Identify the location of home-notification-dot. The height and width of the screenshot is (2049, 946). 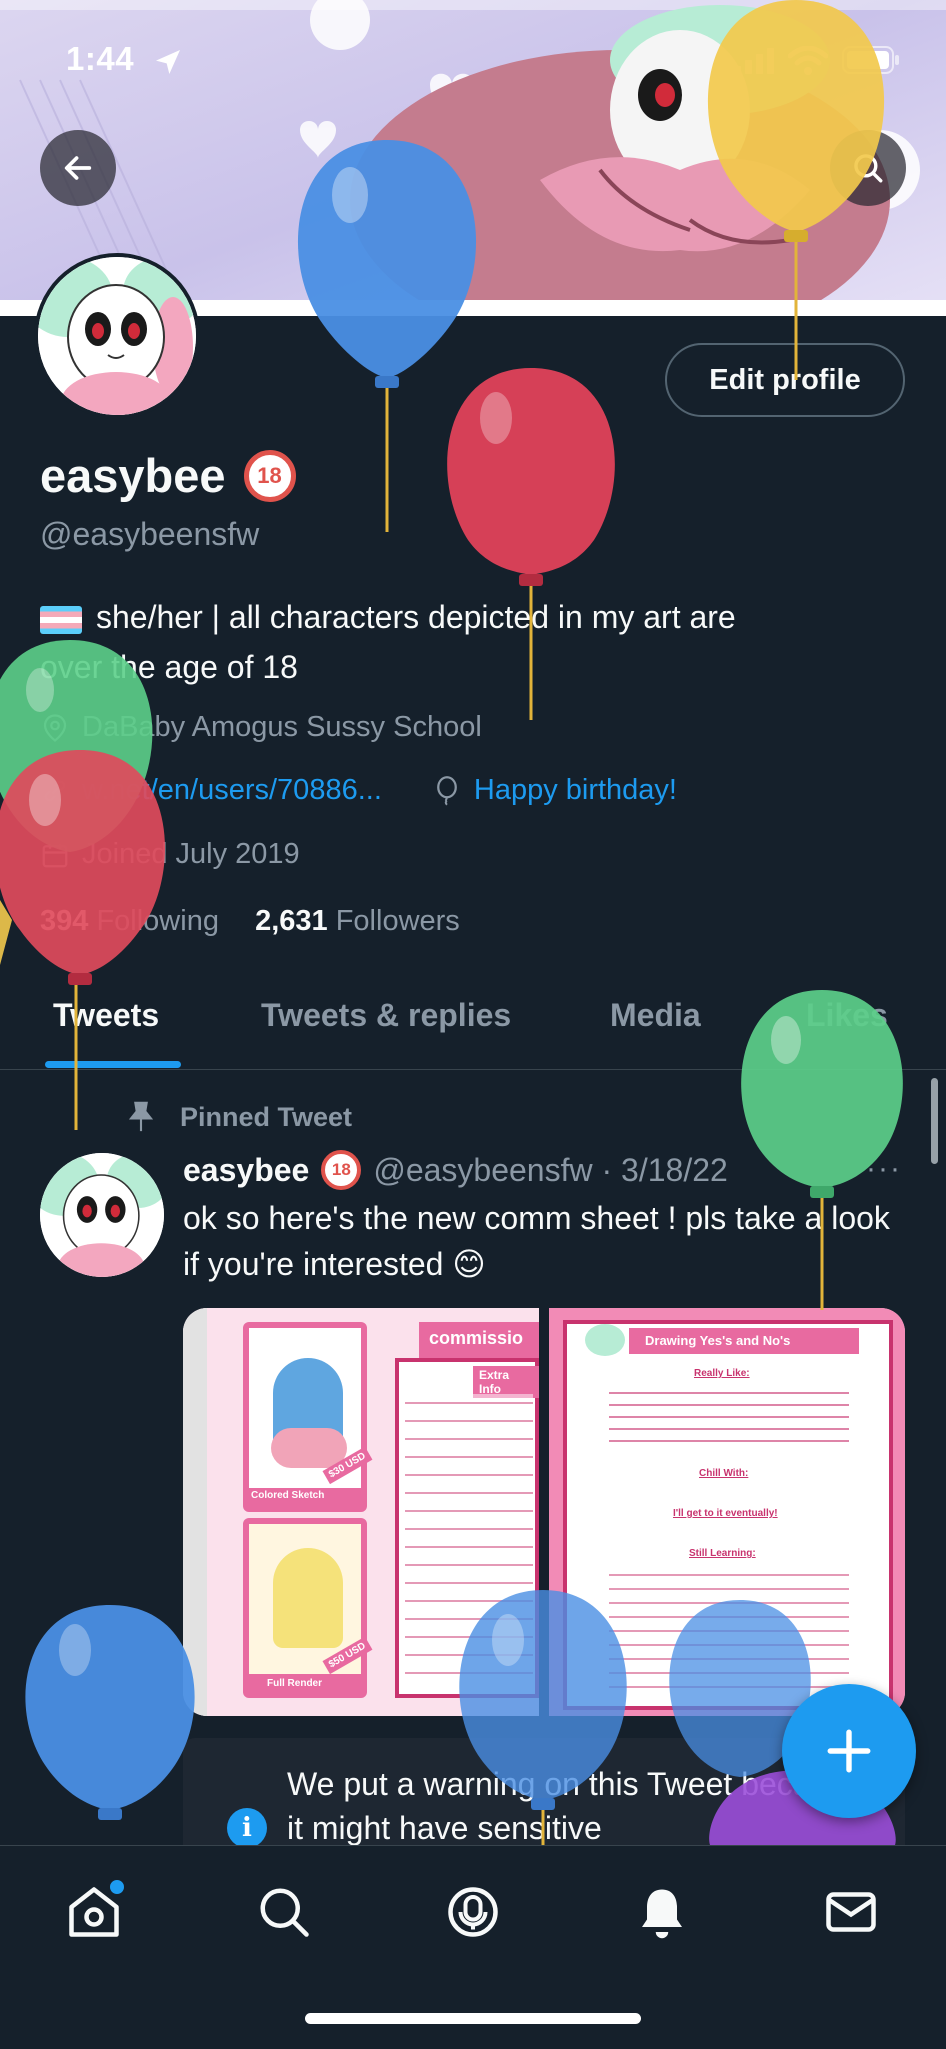
(117, 1887).